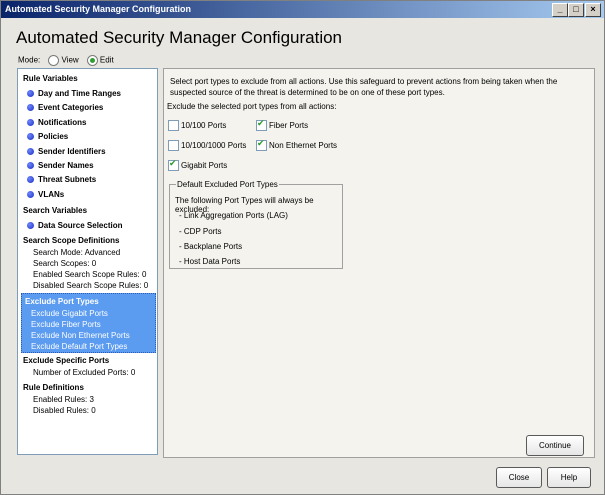  I want to click on sidebar-item-policies: Policies, so click(47, 136).